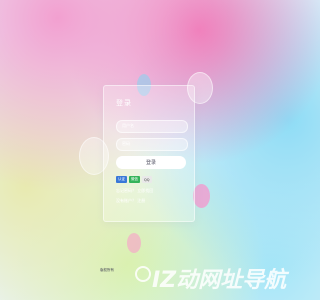  I want to click on password-input: 密码, so click(152, 144).